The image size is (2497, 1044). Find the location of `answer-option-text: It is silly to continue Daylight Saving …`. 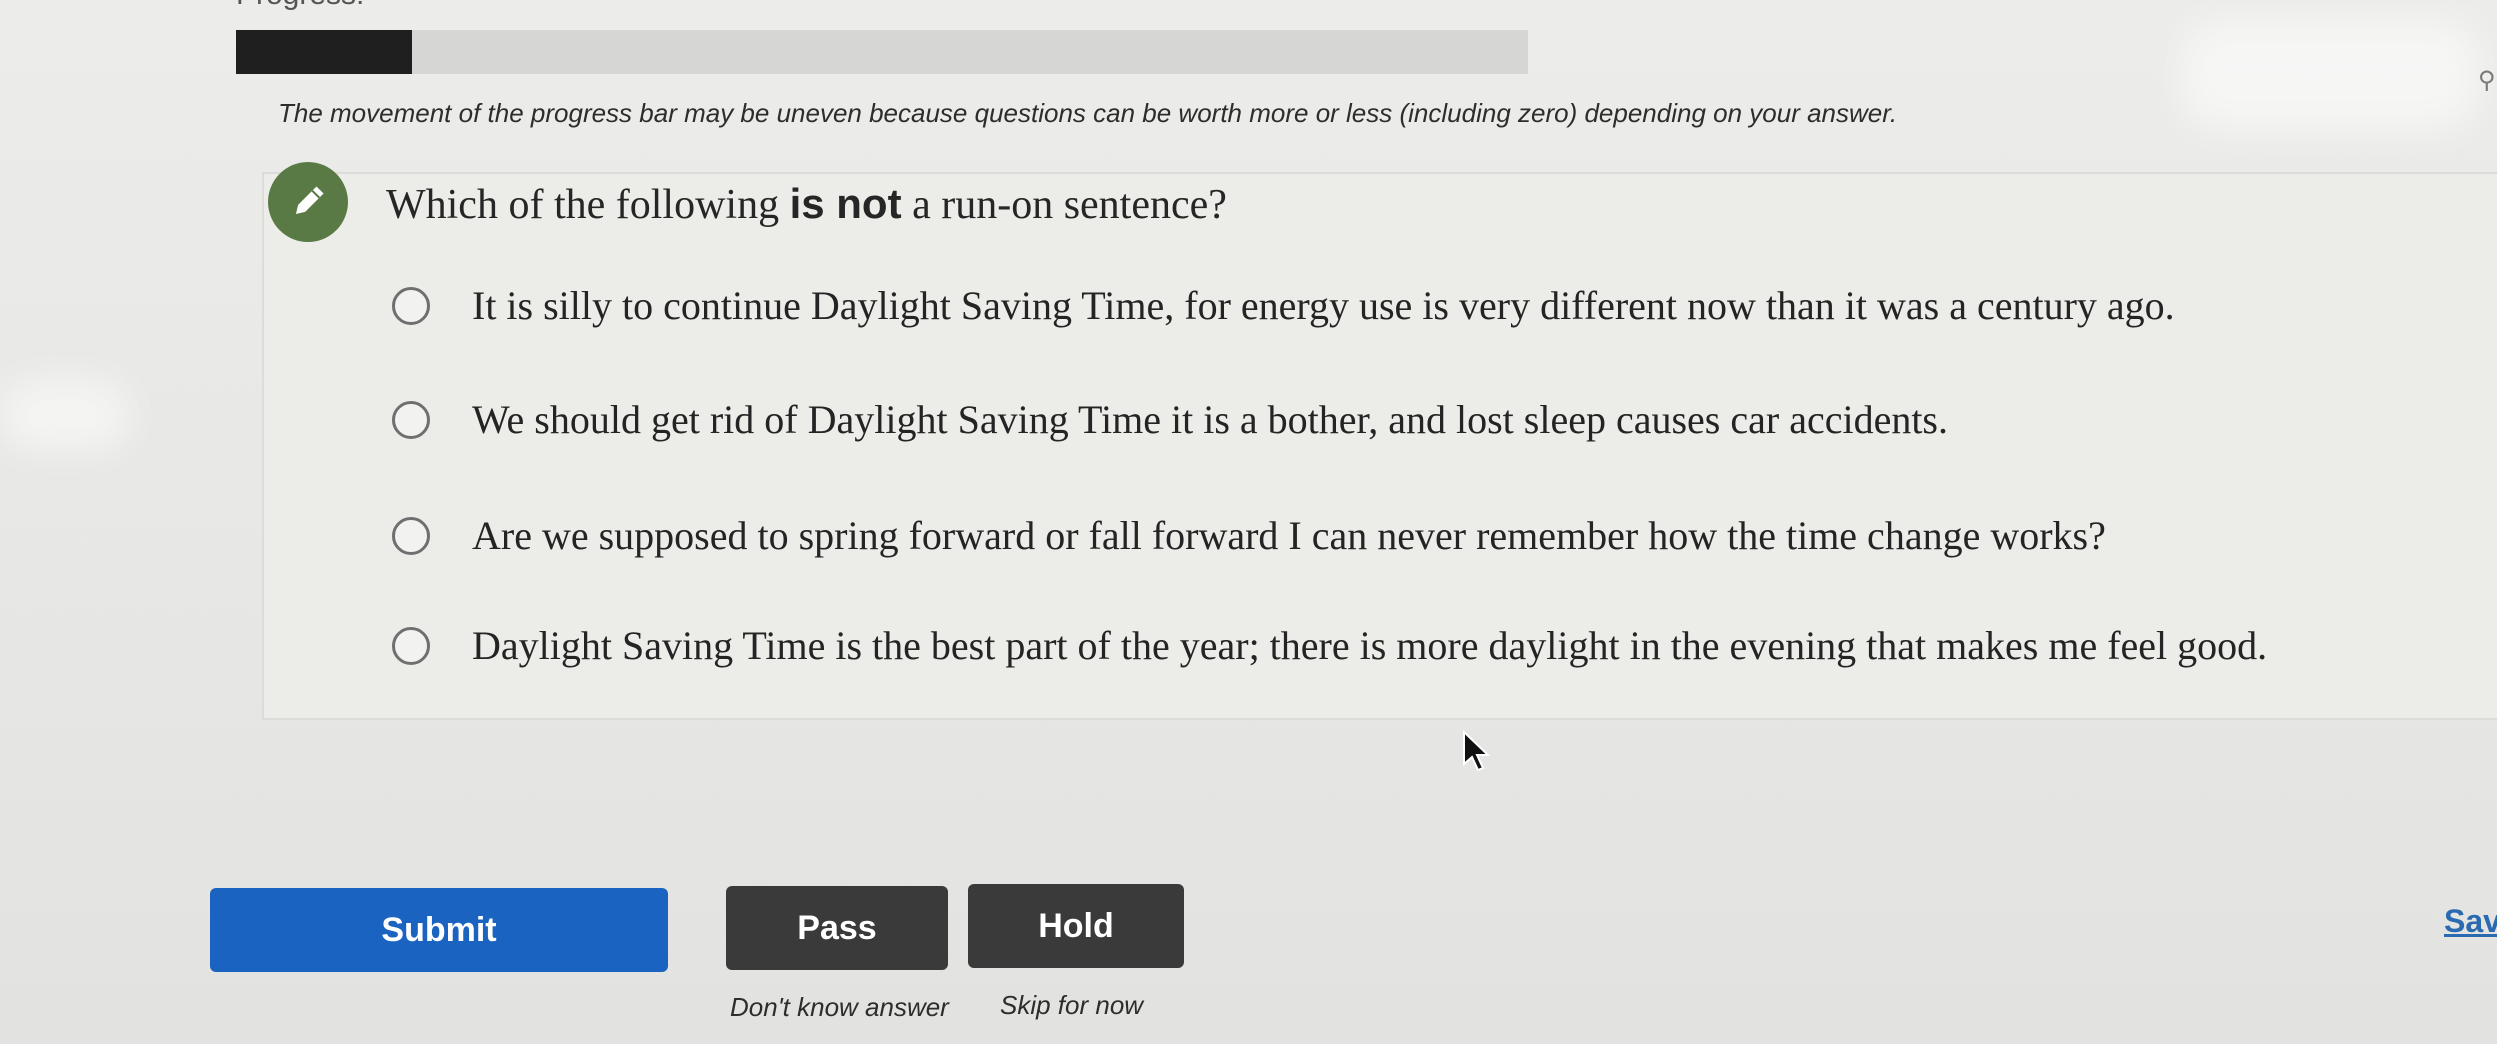

answer-option-text: It is silly to continue Daylight Saving … is located at coordinates (1323, 305).